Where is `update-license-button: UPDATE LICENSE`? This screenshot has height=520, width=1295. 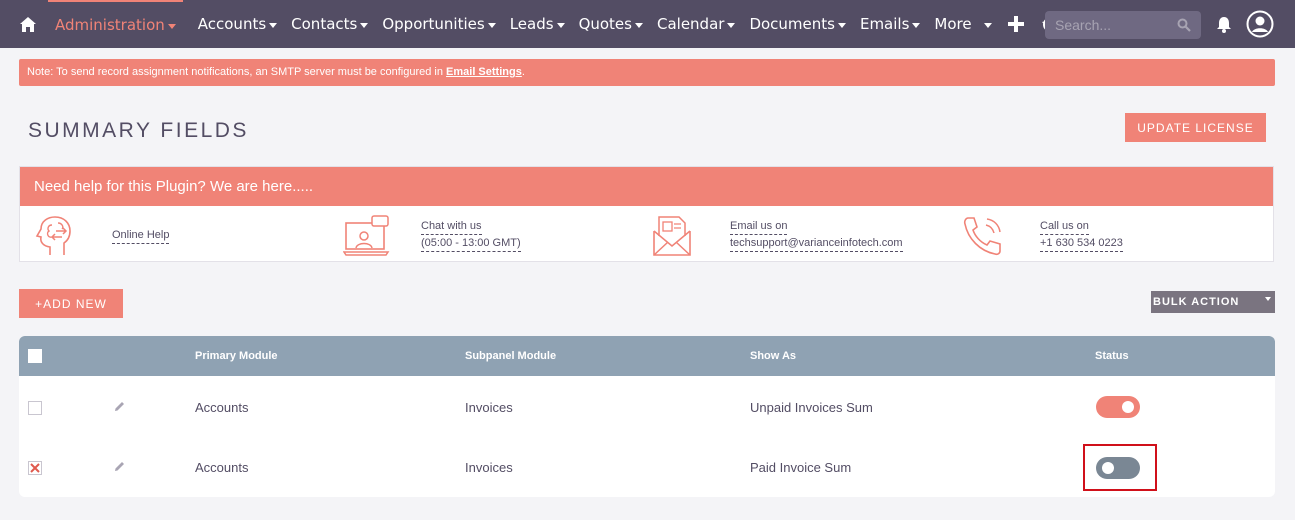
update-license-button: UPDATE LICENSE is located at coordinates (1195, 127).